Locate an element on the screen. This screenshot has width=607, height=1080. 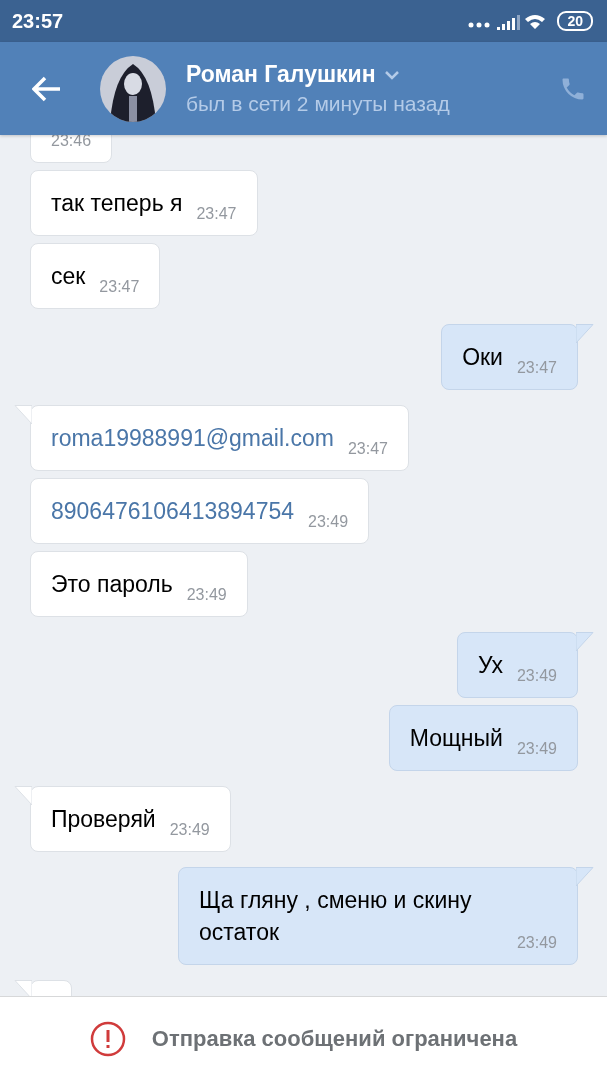
message-link: 8906476106413894754 is located at coordinates (173, 511).